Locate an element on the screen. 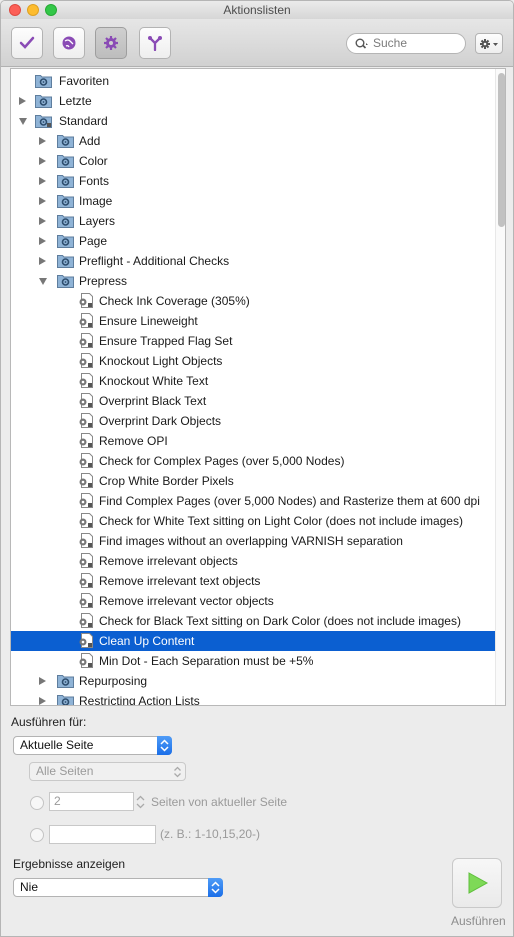 This screenshot has height=937, width=514. tree-item-label: Letzte is located at coordinates (75, 101).